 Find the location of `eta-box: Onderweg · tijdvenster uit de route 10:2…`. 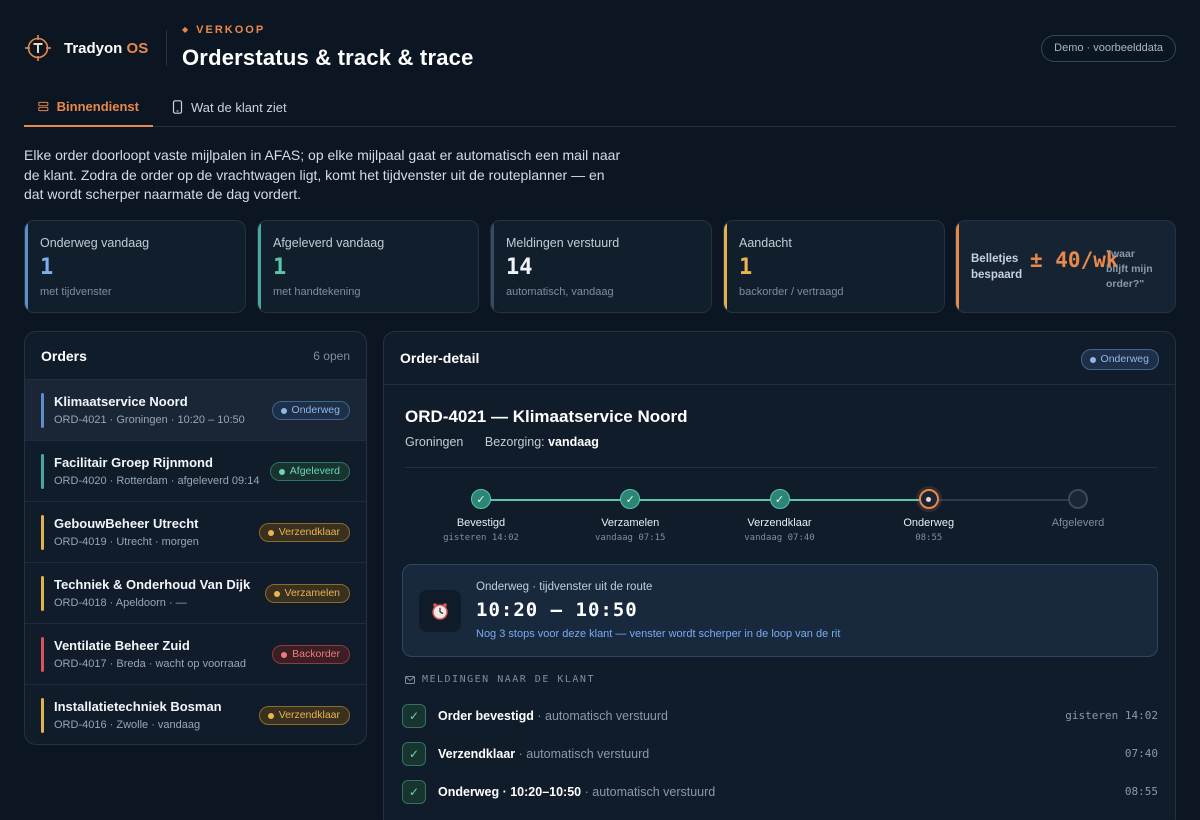

eta-box: Onderweg · tijdvenster uit de route 10:2… is located at coordinates (780, 610).